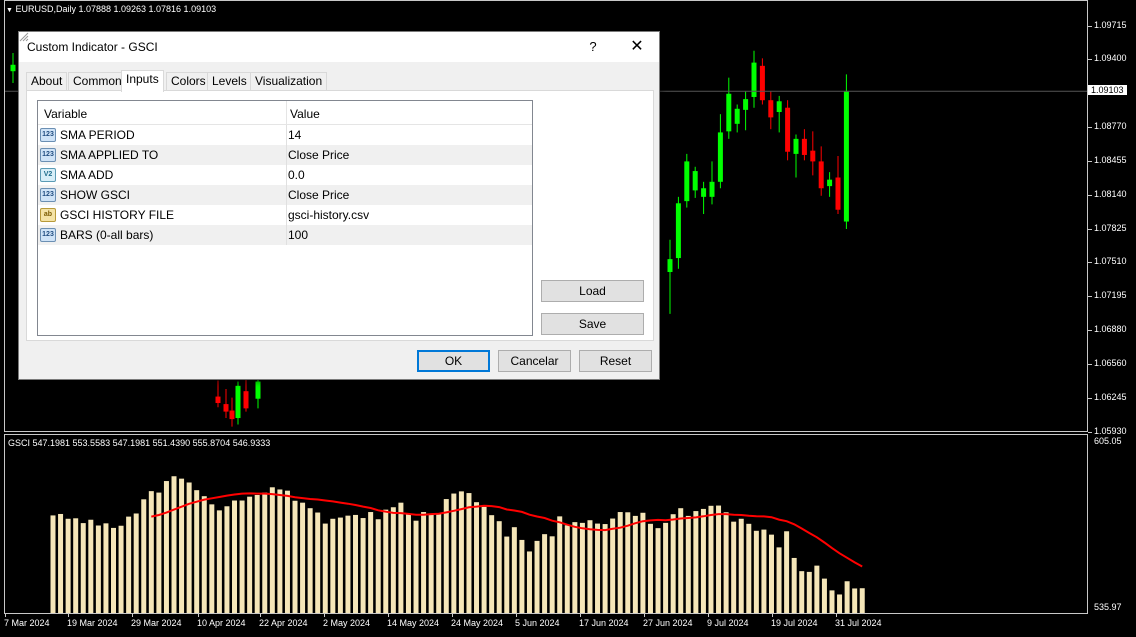 The image size is (1136, 637). Describe the element at coordinates (328, 215) in the screenshot. I see `param-value: gsci-history.csv` at that location.